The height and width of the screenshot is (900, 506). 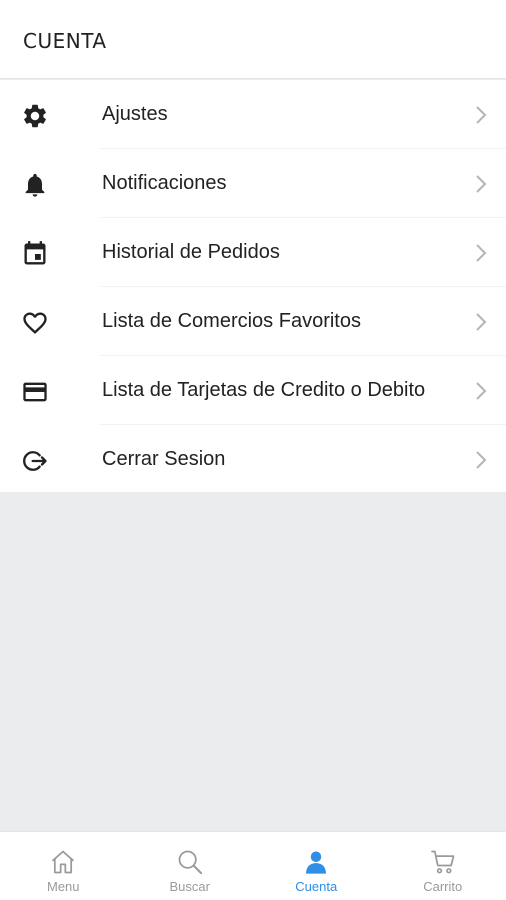 I want to click on nav-item-buscar: Buscar, so click(x=190, y=866).